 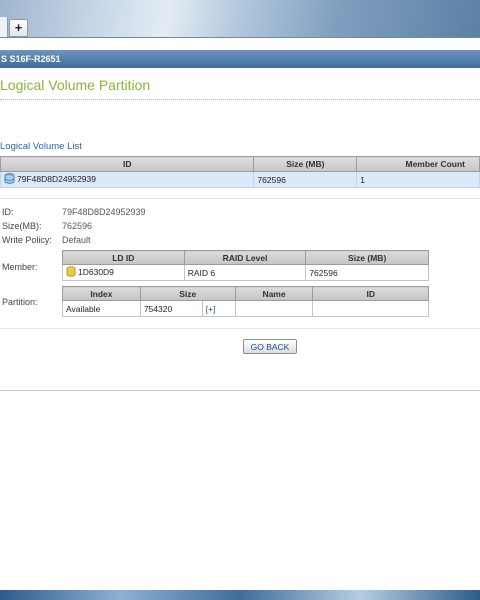 I want to click on action-area: GO BACK, so click(x=240, y=359).